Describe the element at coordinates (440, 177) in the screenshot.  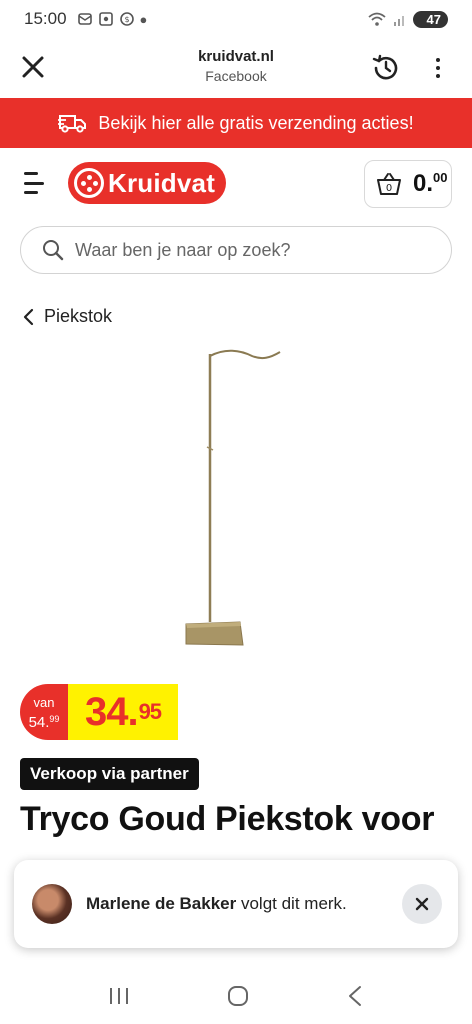
I see `cart-total-cents: 00` at that location.